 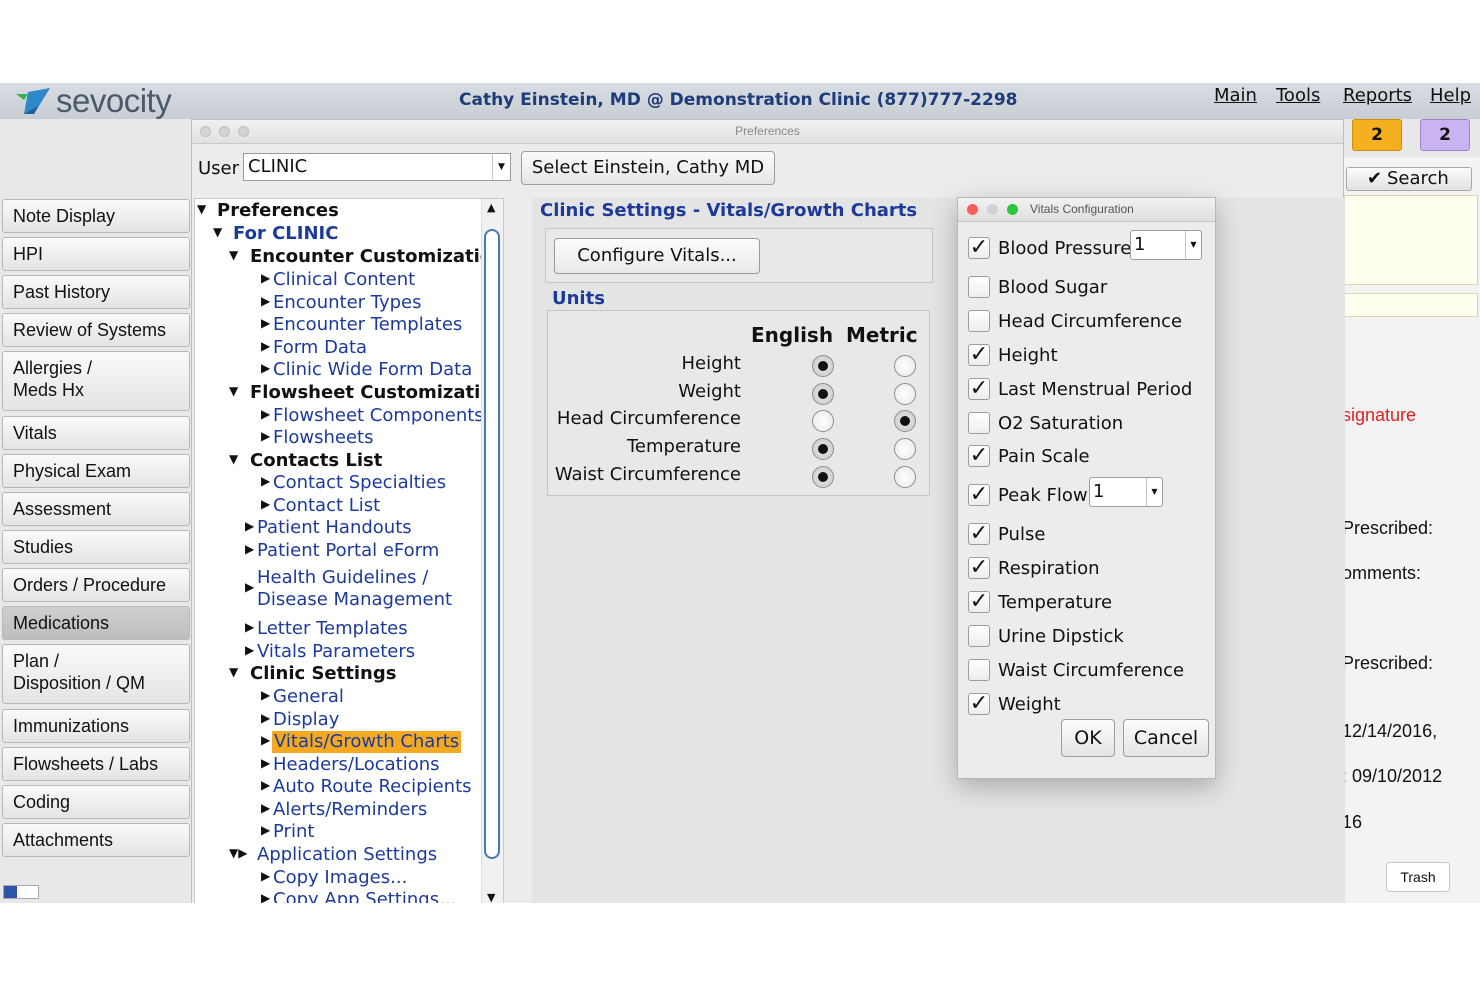 What do you see at coordinates (823, 477) in the screenshot?
I see `waist-circumference-english-radio` at bounding box center [823, 477].